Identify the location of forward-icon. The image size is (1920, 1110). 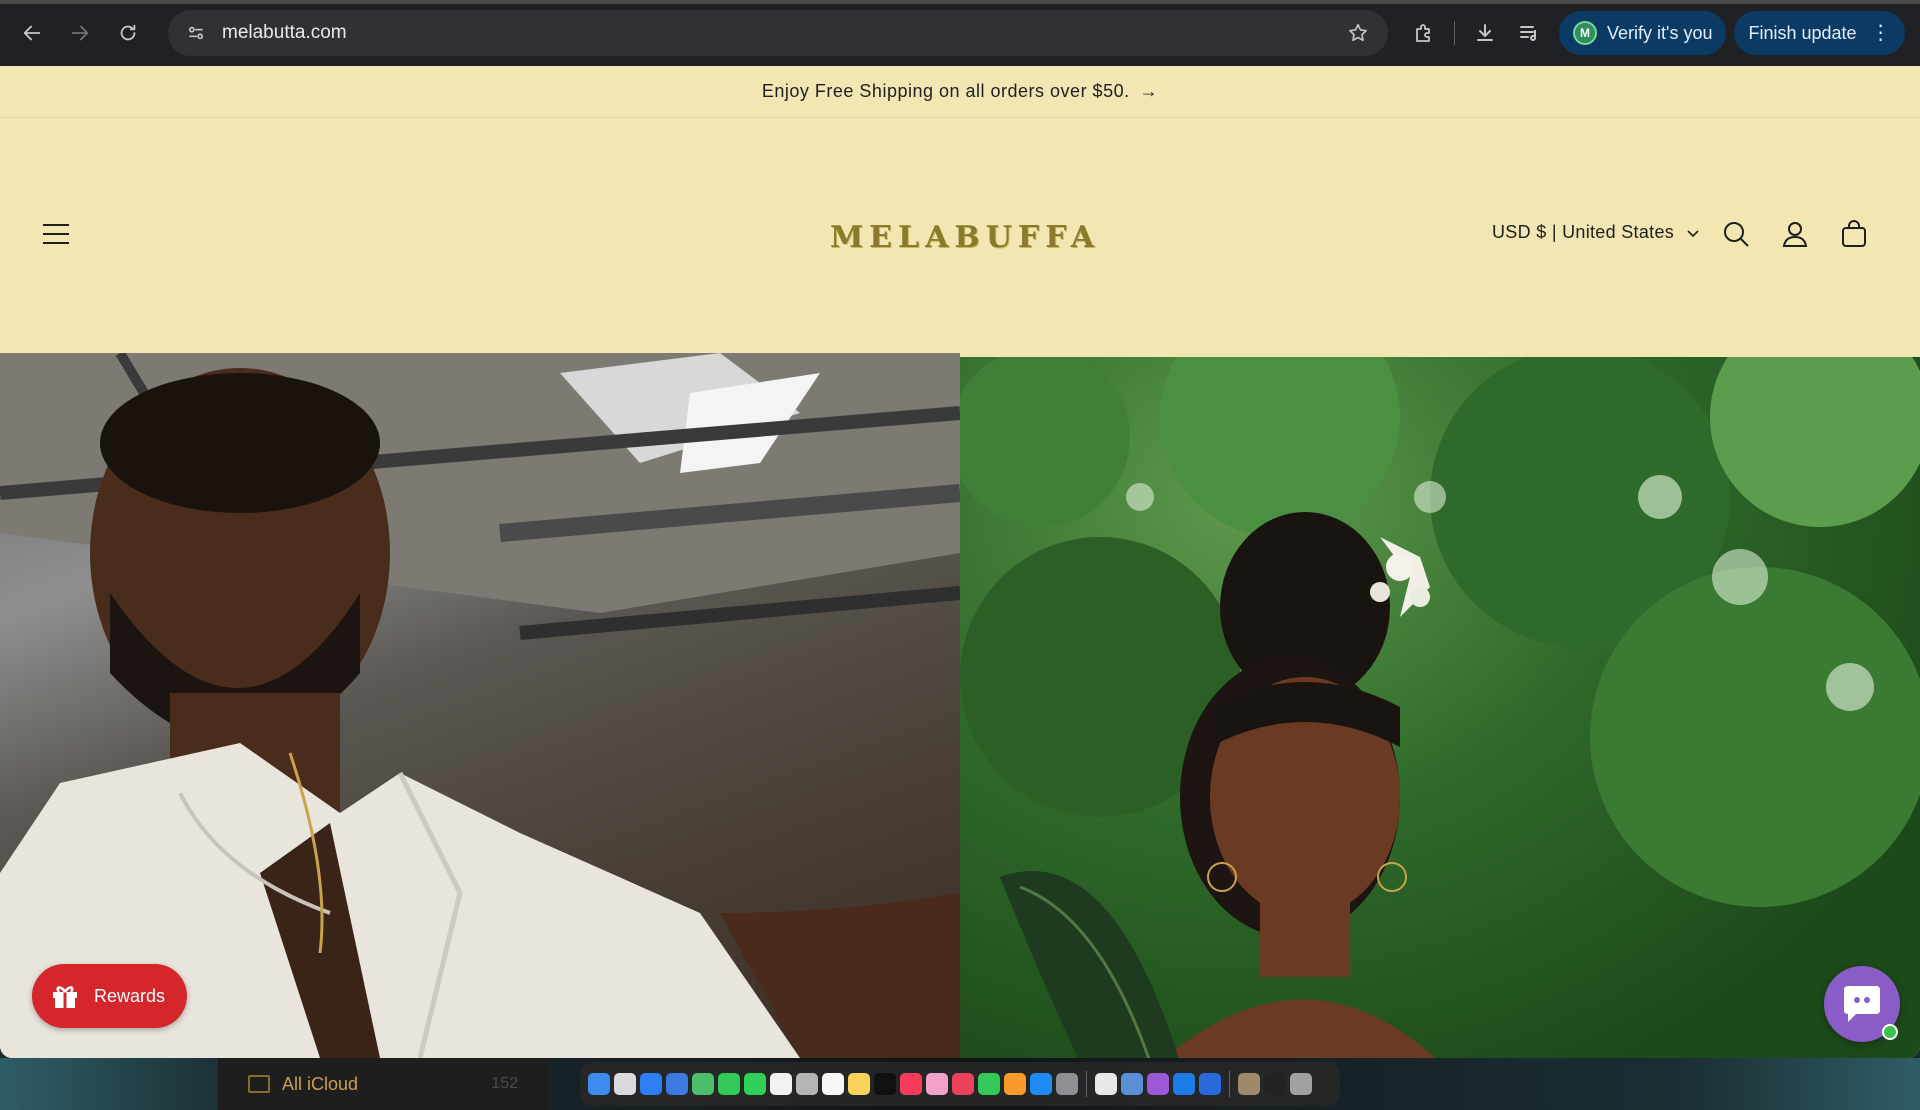
(80, 33).